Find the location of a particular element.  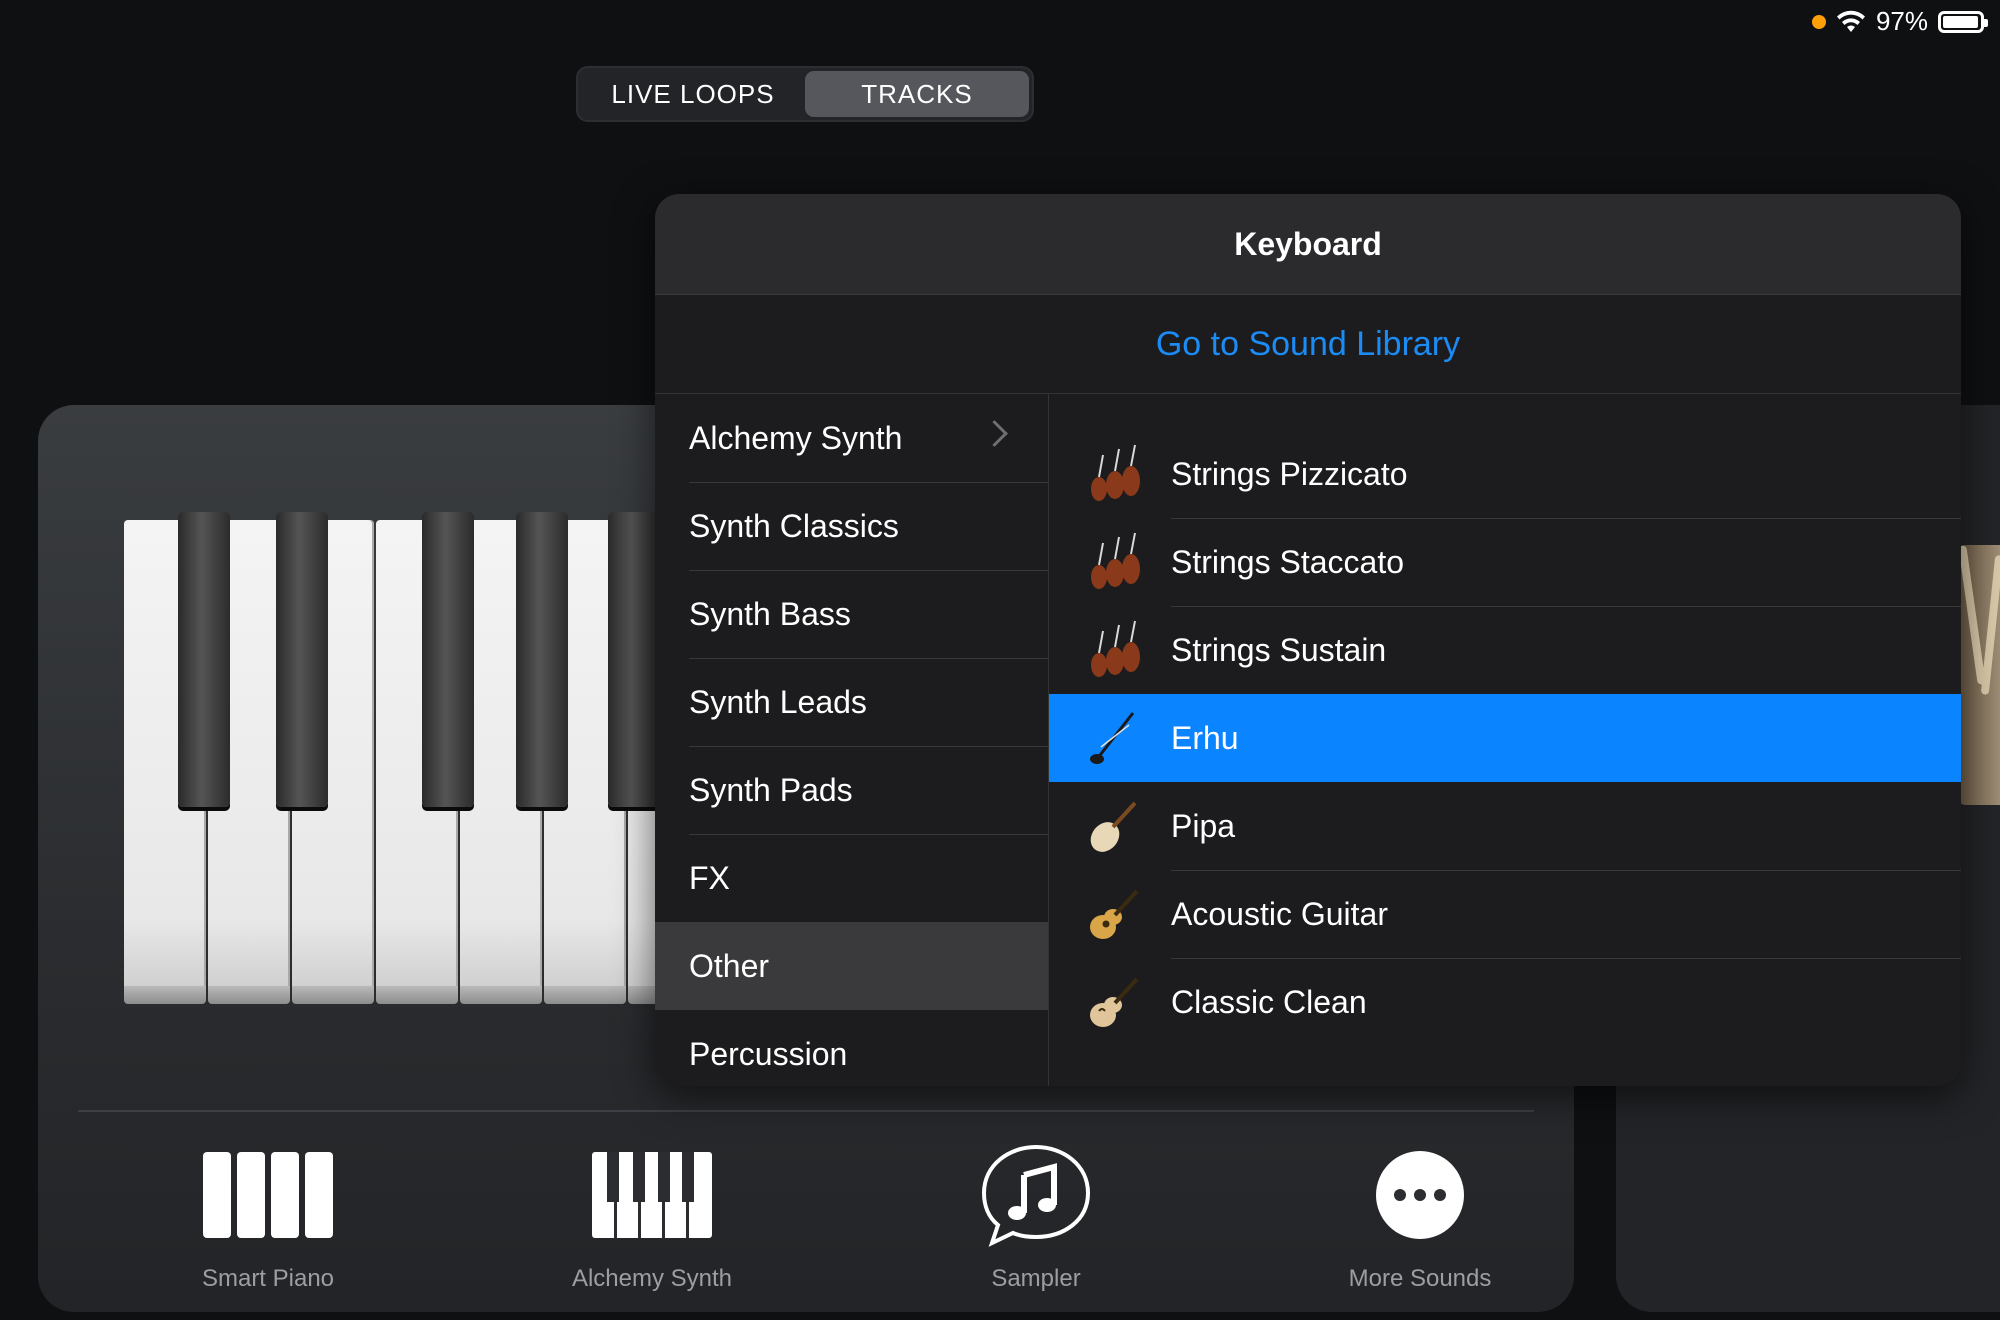

category-synth-classics: Synth Classics is located at coordinates (851, 526).